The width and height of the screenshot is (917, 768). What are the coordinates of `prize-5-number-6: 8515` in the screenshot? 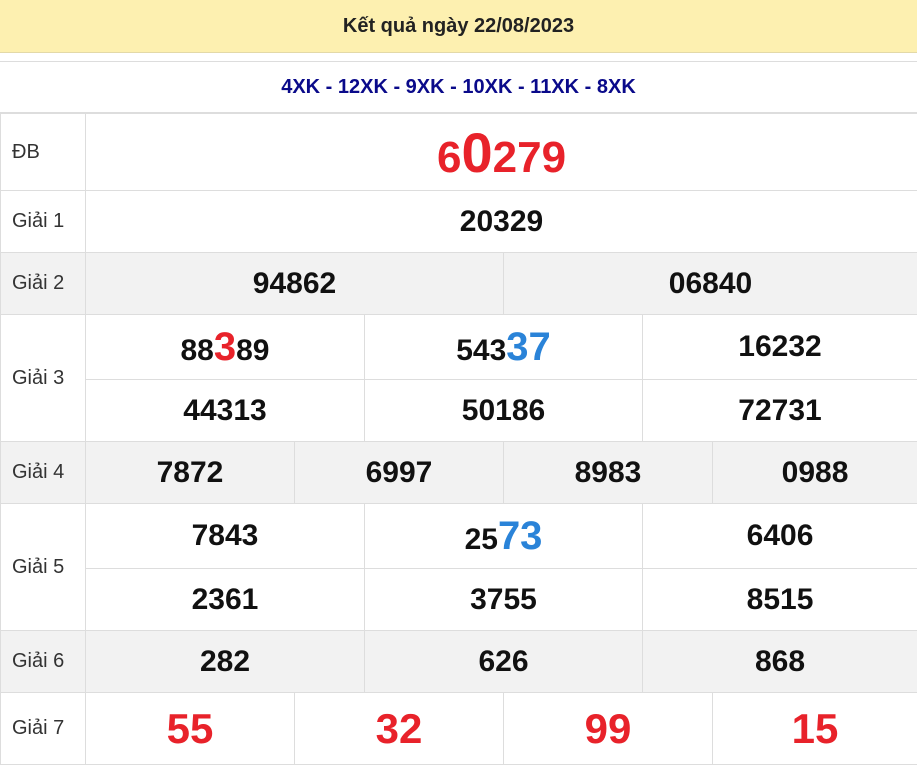 It's located at (779, 599).